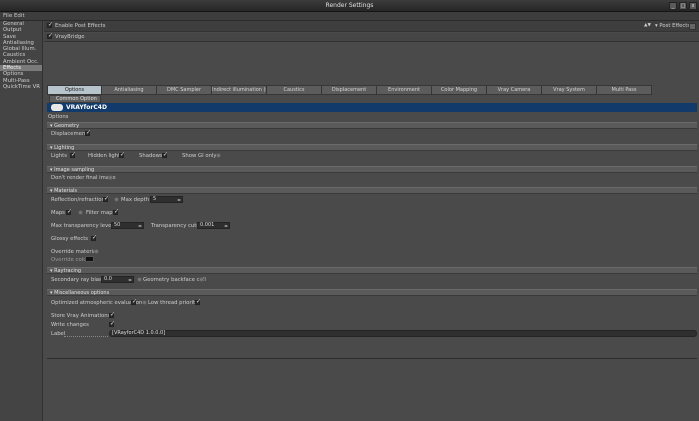  I want to click on transparency-cutoff-value: 0.001, so click(207, 225).